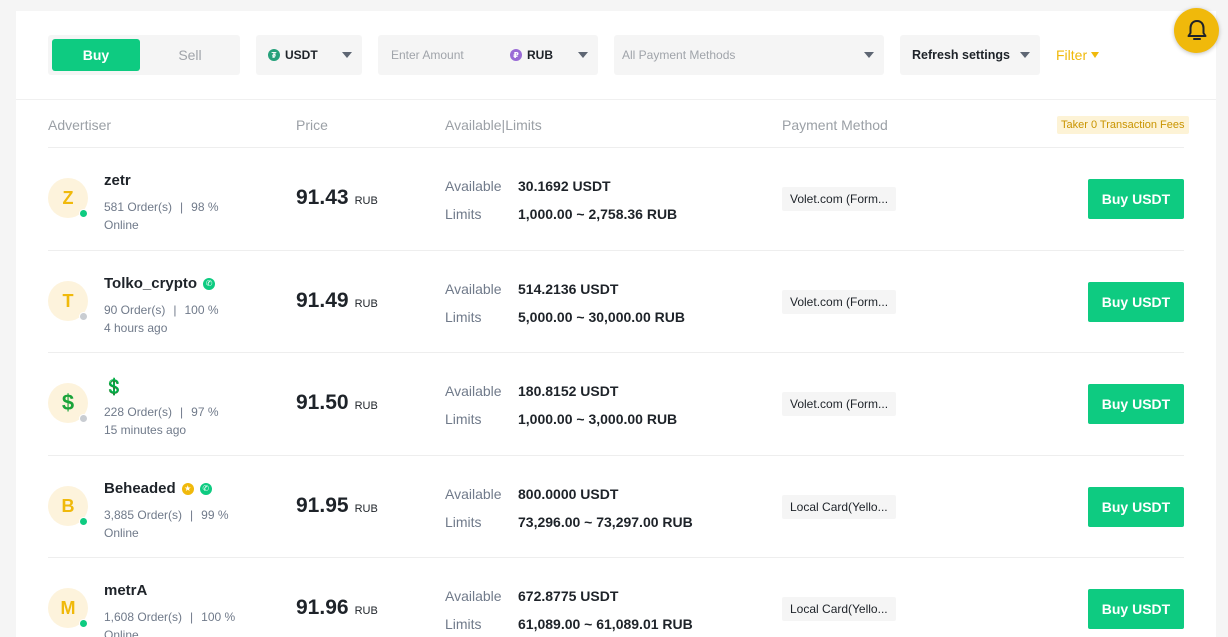  What do you see at coordinates (493, 125) in the screenshot?
I see `column-header-available-limits: Available|Limits` at bounding box center [493, 125].